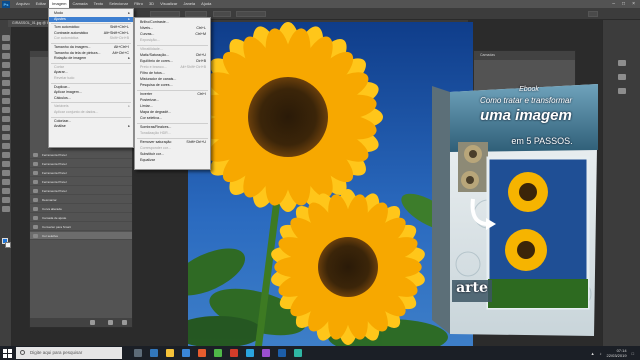  Describe the element at coordinates (593, 14) in the screenshot. I see `workspace-icon` at that location.